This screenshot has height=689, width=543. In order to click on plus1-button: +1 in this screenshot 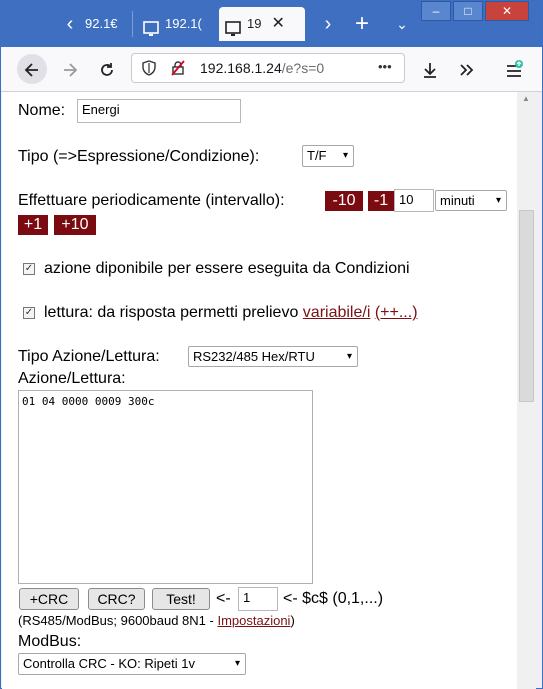, I will do `click(33, 225)`.